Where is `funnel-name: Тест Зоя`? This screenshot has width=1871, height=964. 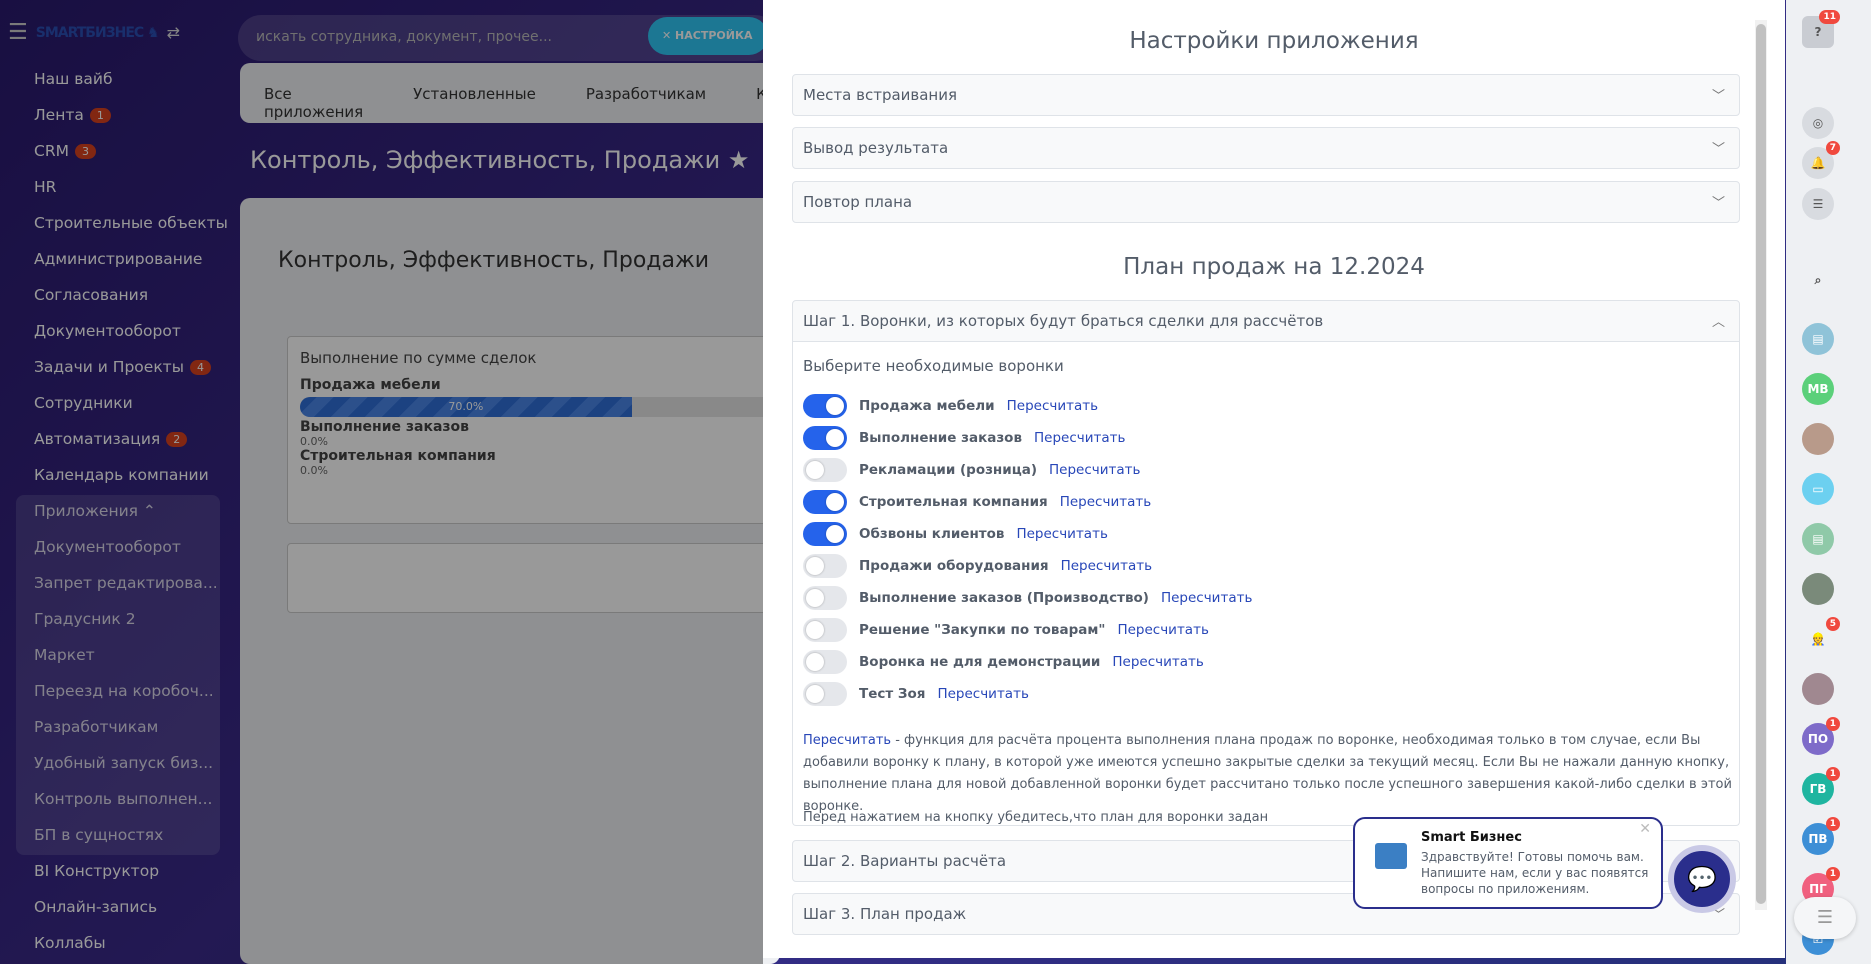
funnel-name: Тест Зоя is located at coordinates (892, 694).